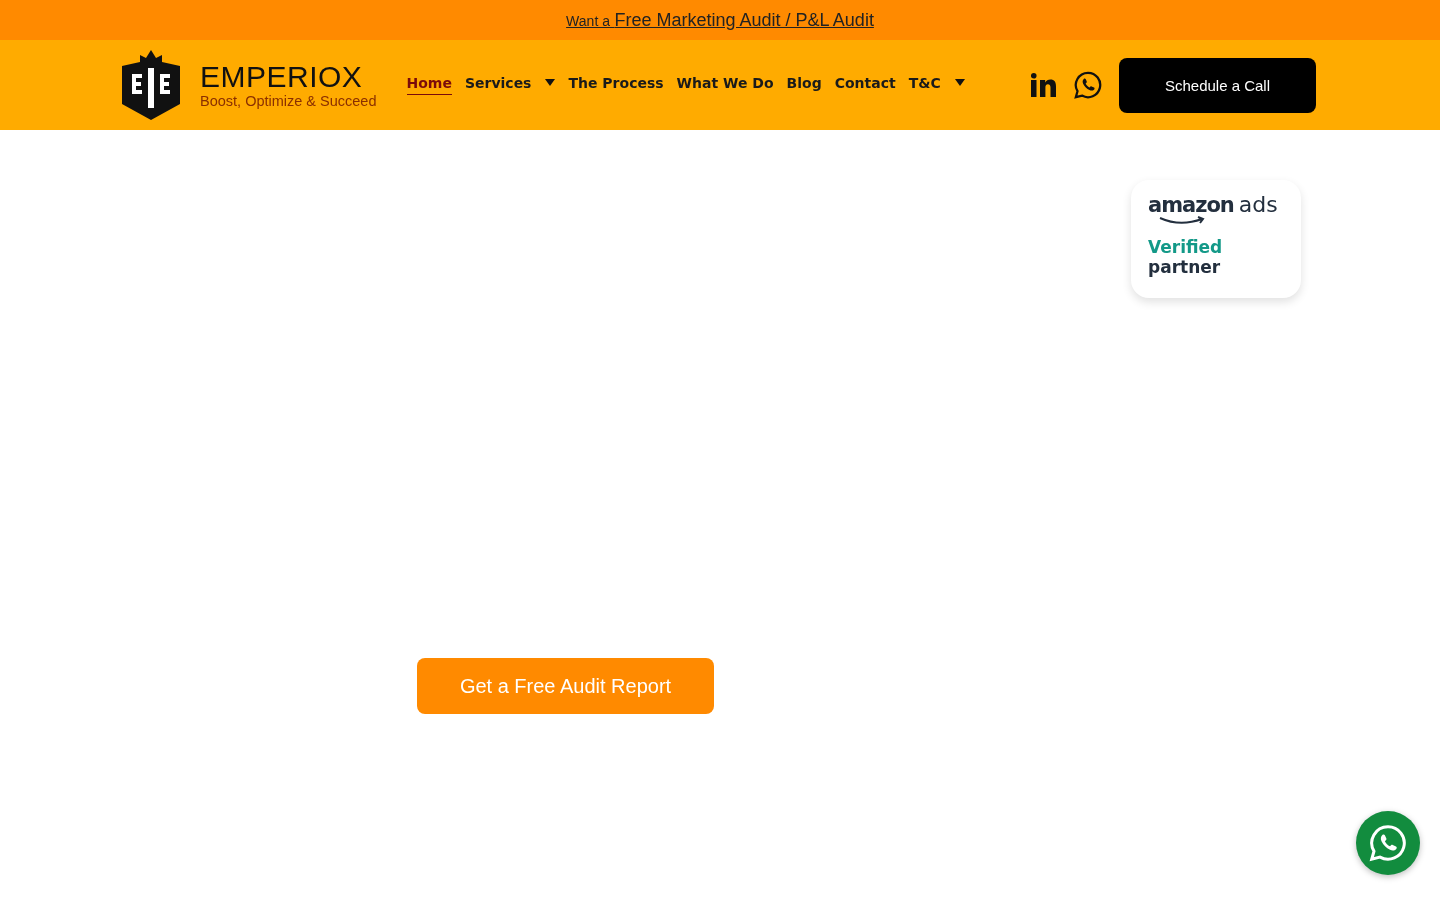  What do you see at coordinates (288, 101) in the screenshot?
I see `brand-tagline: Boost, Optimize & Succeed` at bounding box center [288, 101].